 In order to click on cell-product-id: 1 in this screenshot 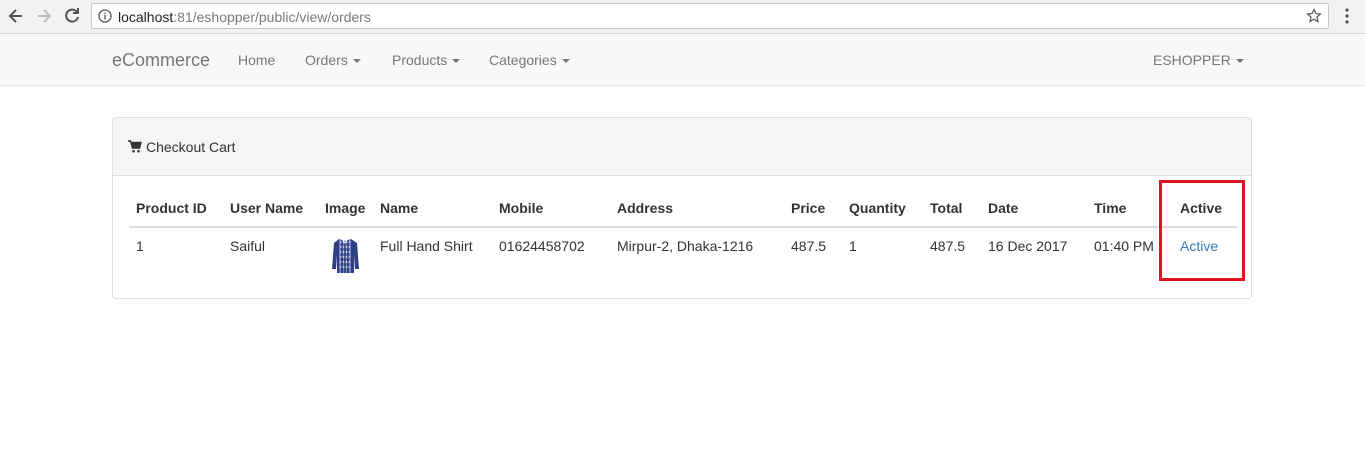, I will do `click(140, 246)`.